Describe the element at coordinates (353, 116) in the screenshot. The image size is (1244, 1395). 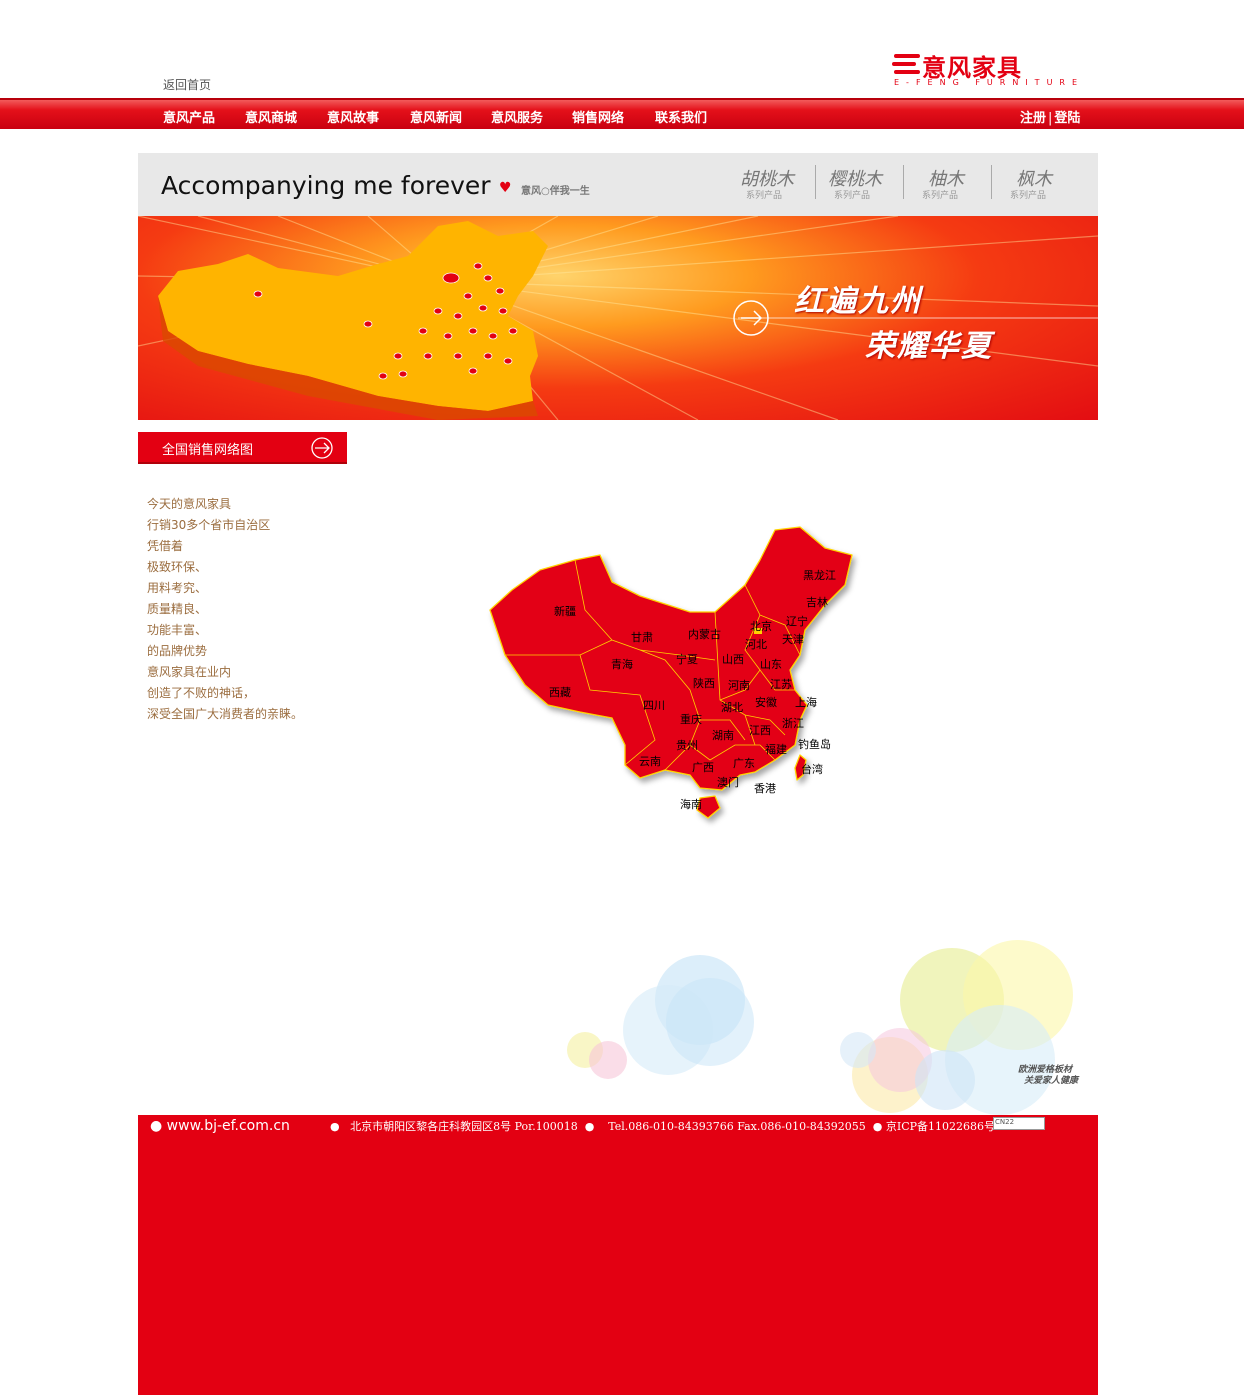
I see `nav-item-story: 意风故事` at that location.